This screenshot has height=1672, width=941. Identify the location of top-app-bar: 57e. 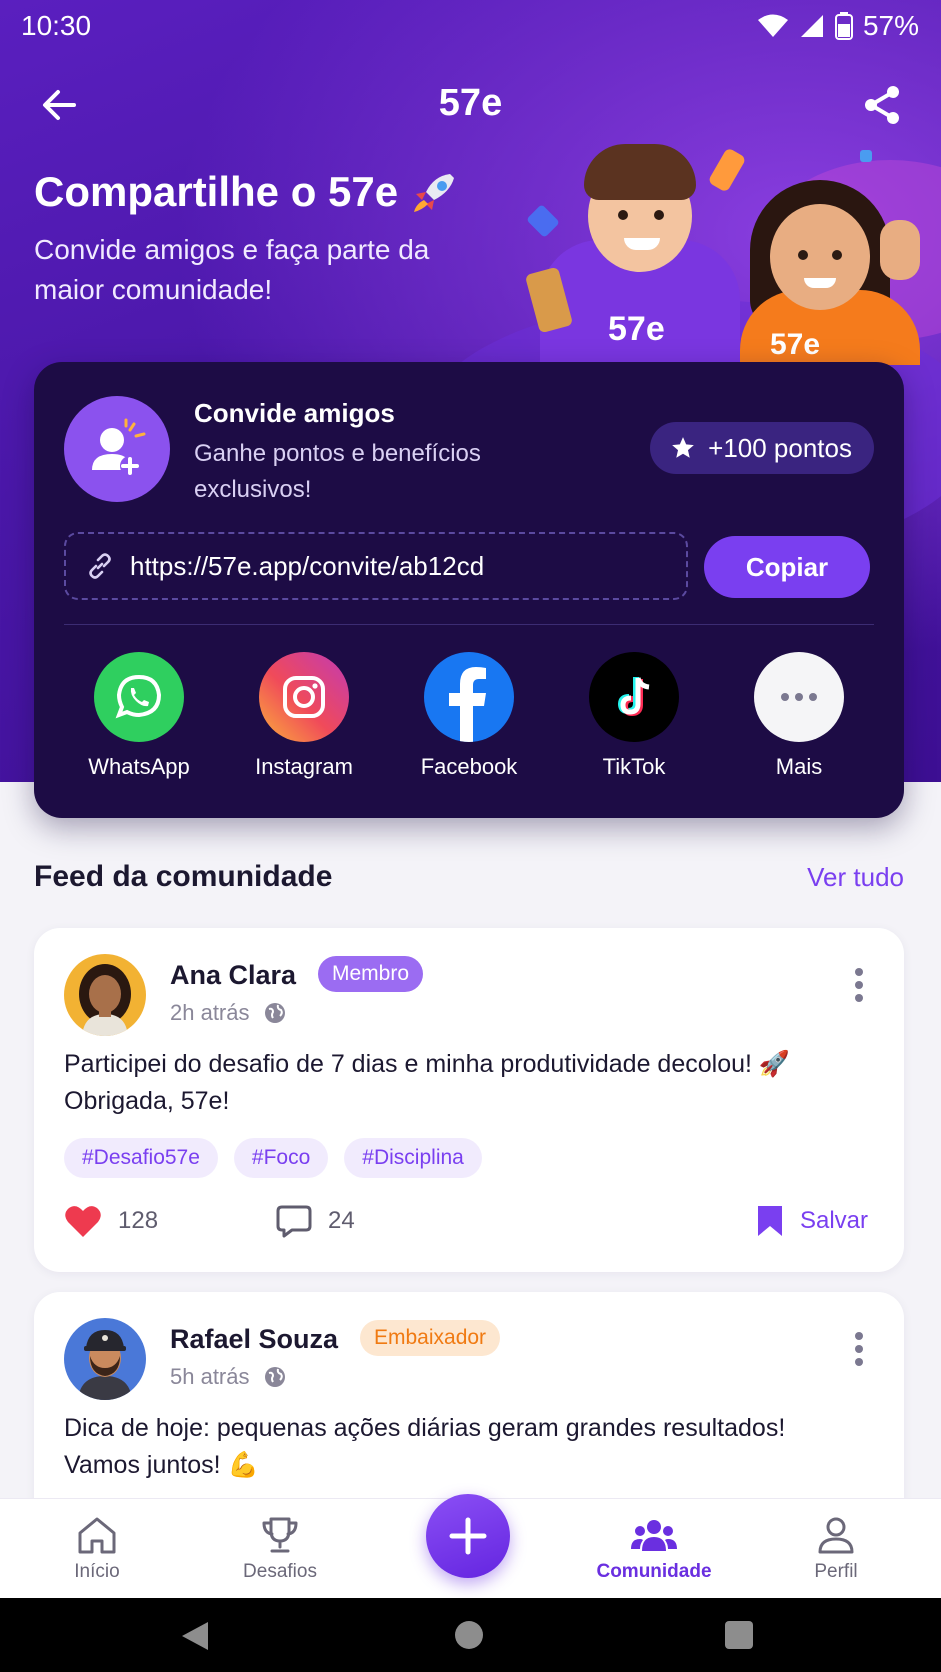
(470, 105).